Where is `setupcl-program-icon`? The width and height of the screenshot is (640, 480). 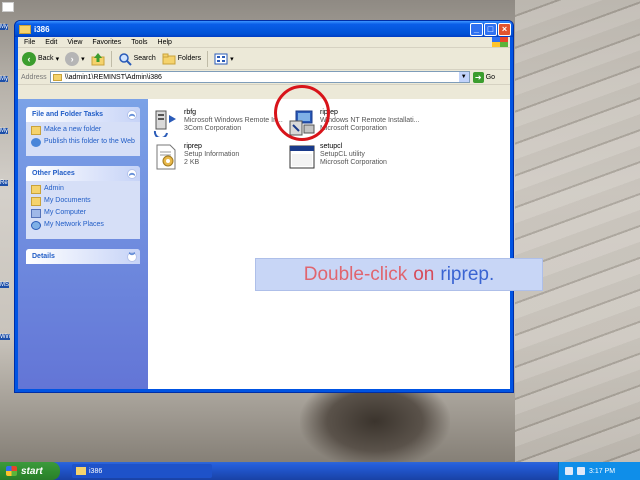 setupcl-program-icon is located at coordinates (302, 157).